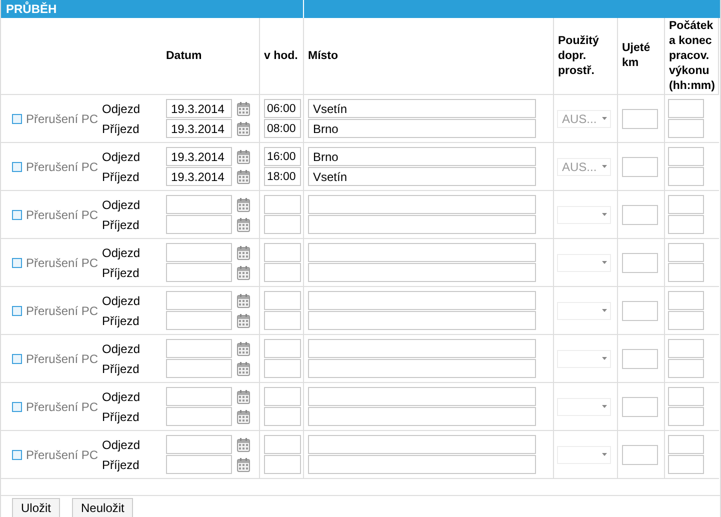 The image size is (721, 517). Describe the element at coordinates (282, 128) in the screenshot. I see `time-field: 08:00` at that location.